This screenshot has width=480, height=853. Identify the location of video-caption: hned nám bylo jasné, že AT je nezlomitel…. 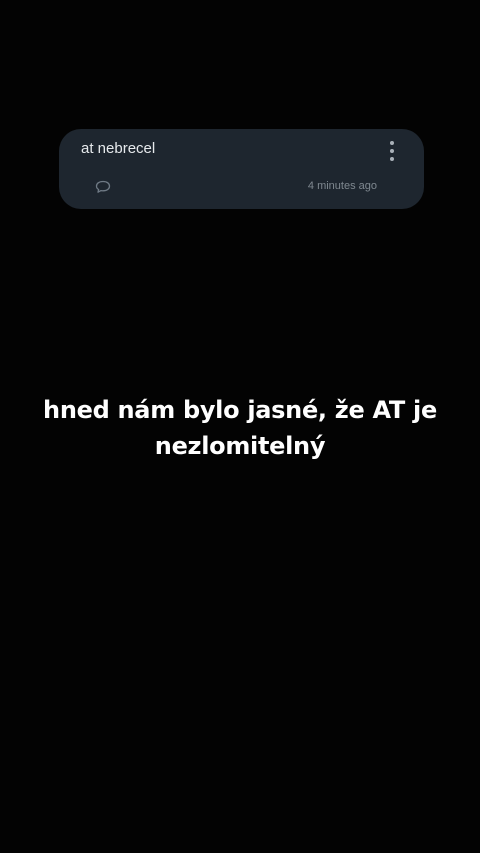
(240, 428).